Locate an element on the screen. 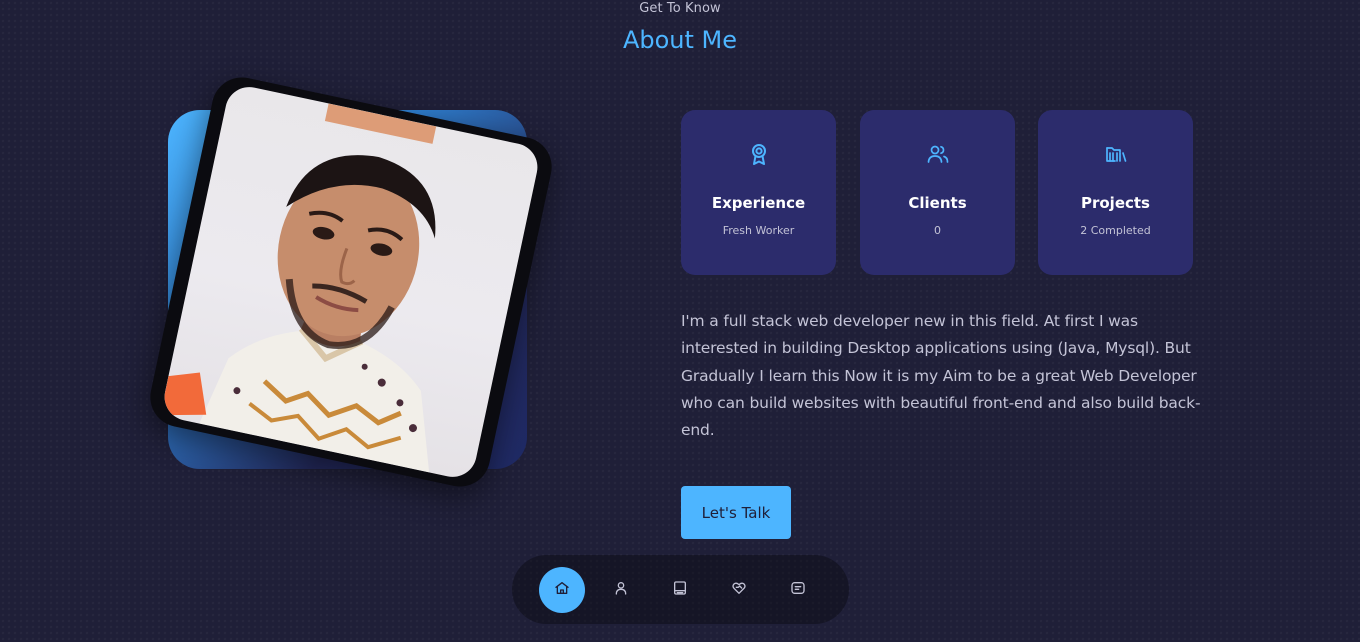 The height and width of the screenshot is (642, 1360). section-title: About Me is located at coordinates (680, 40).